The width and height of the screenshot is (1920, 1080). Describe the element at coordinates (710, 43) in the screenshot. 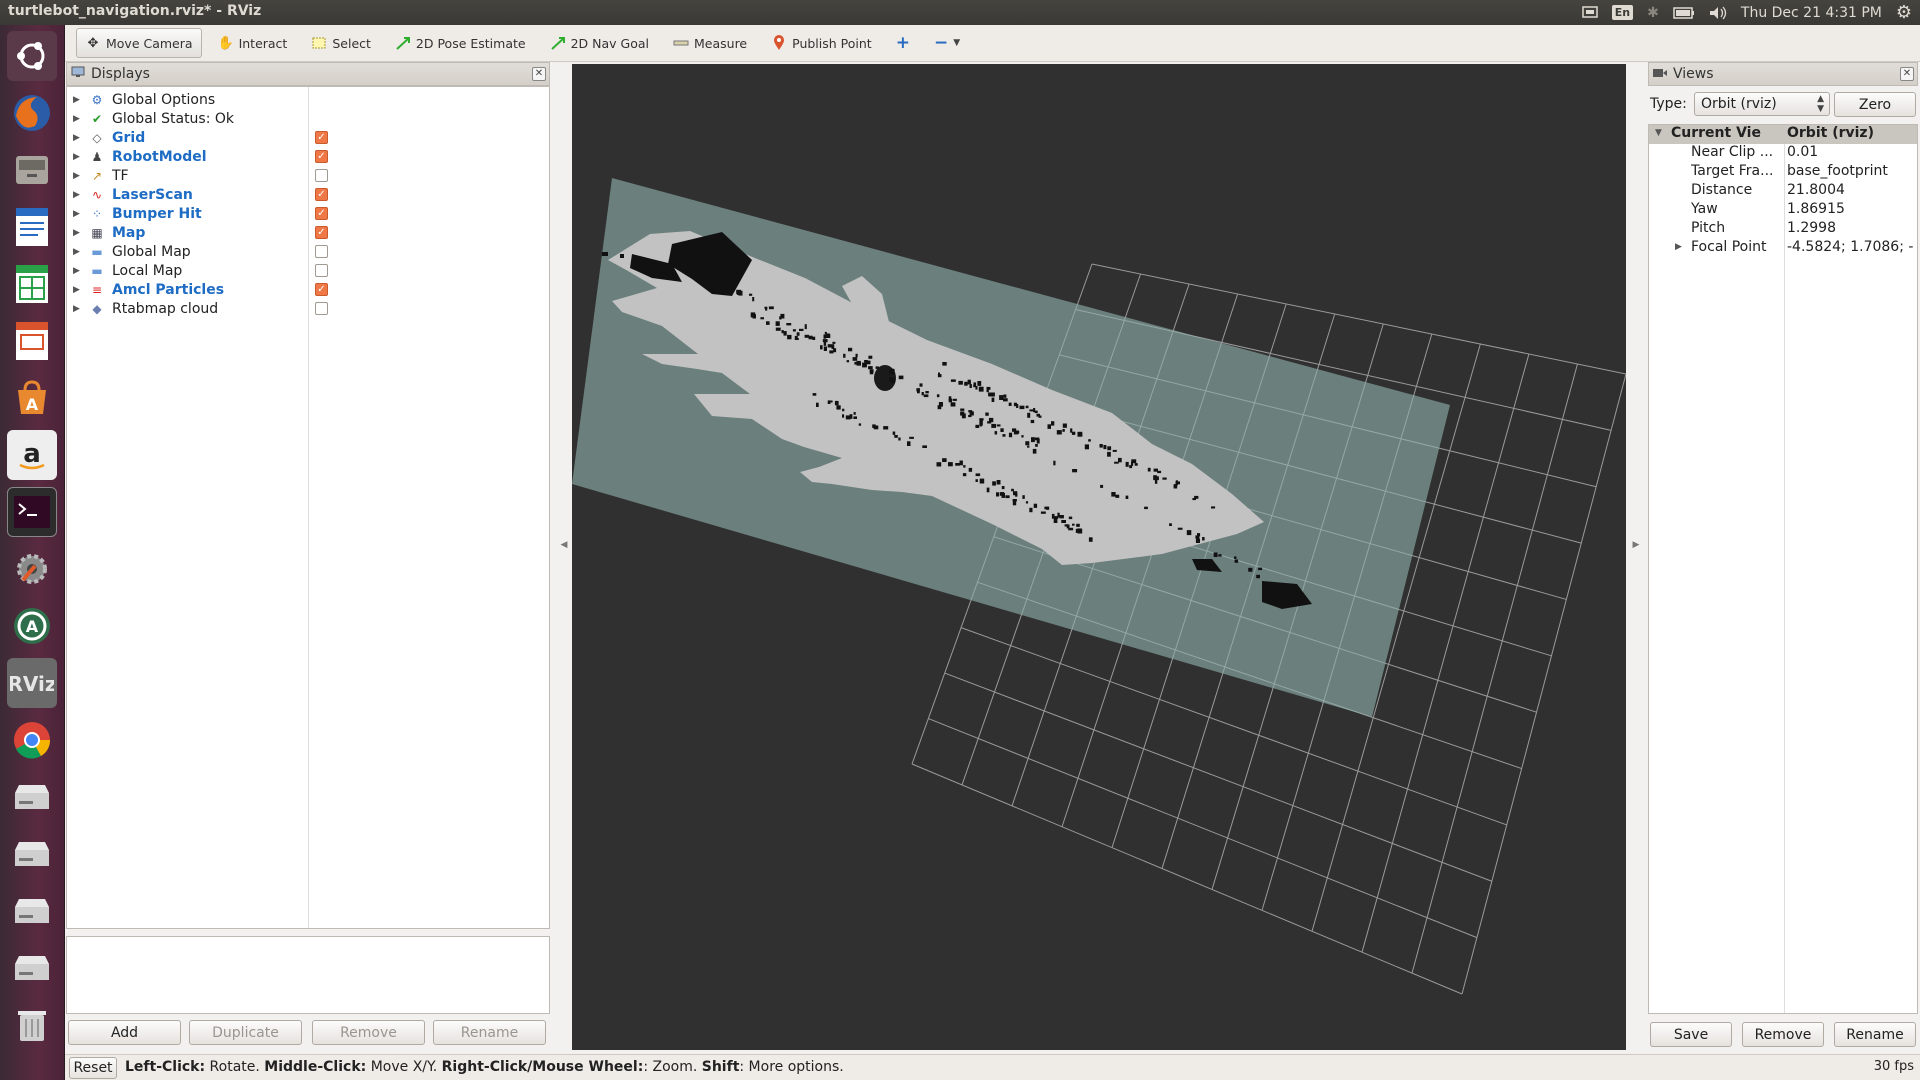

I see `tool-measure: Measure` at that location.